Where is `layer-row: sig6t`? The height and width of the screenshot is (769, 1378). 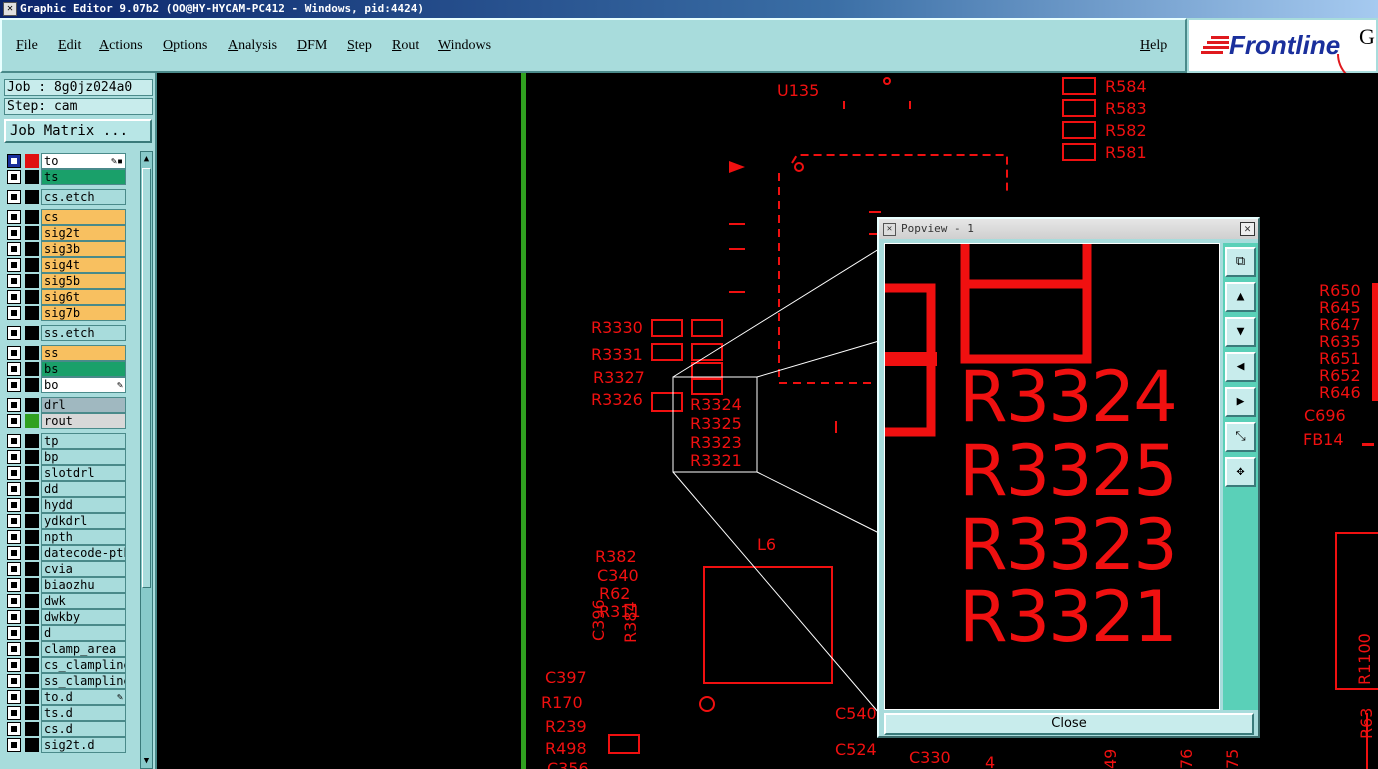
layer-row: sig6t is located at coordinates (71, 297).